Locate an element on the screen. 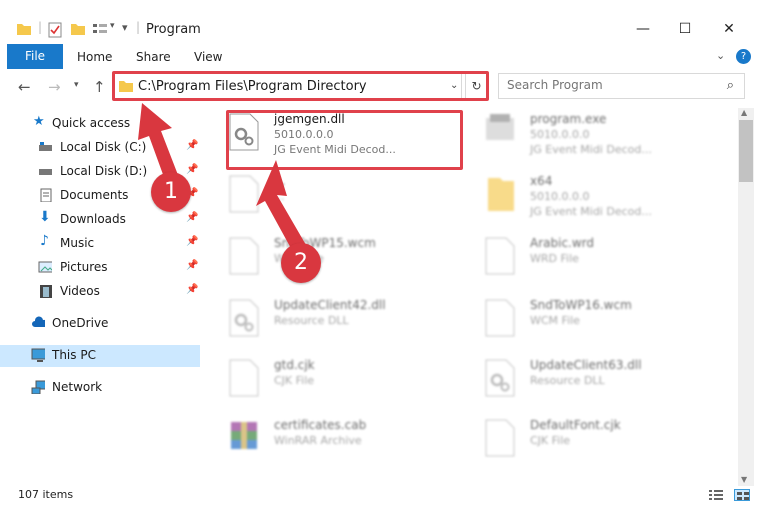  computer-icon is located at coordinates (38, 355).